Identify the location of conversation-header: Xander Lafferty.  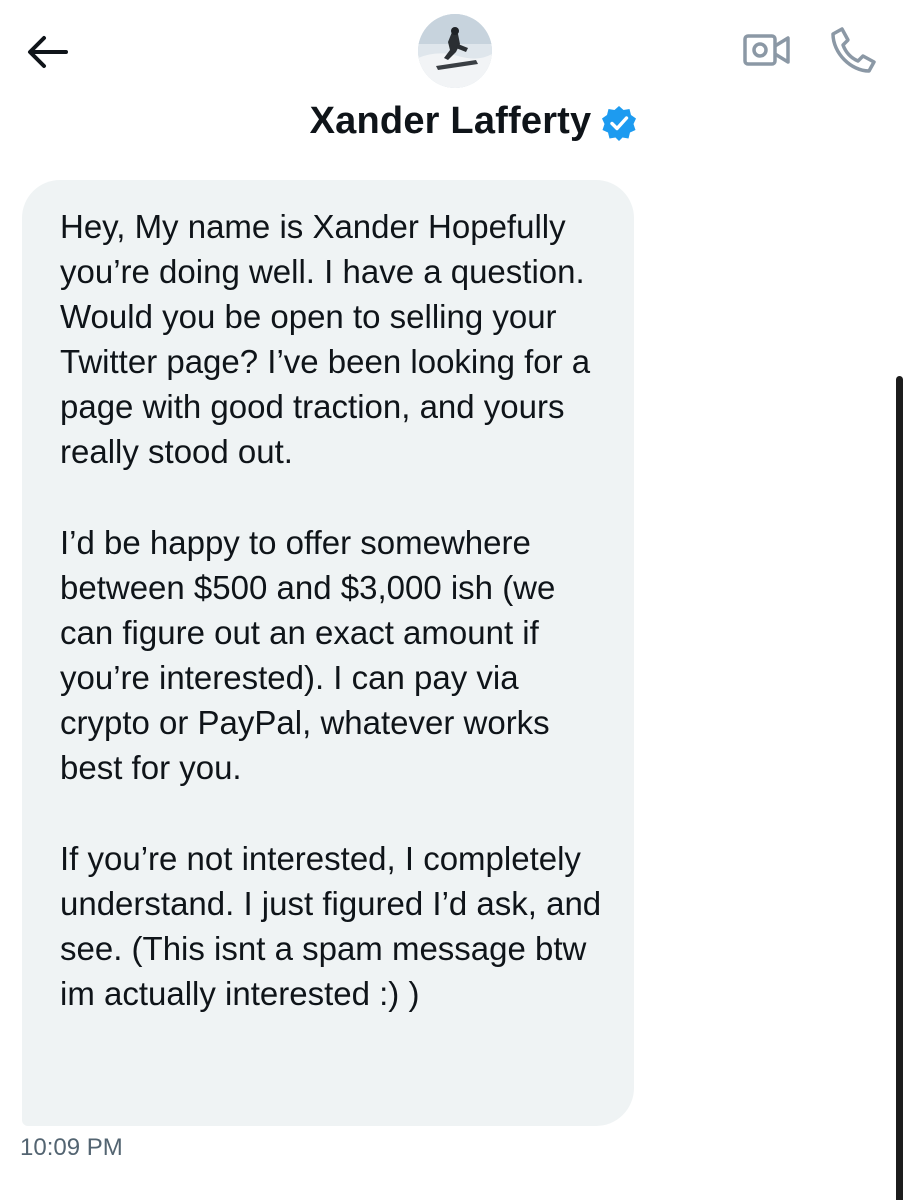
(454, 121).